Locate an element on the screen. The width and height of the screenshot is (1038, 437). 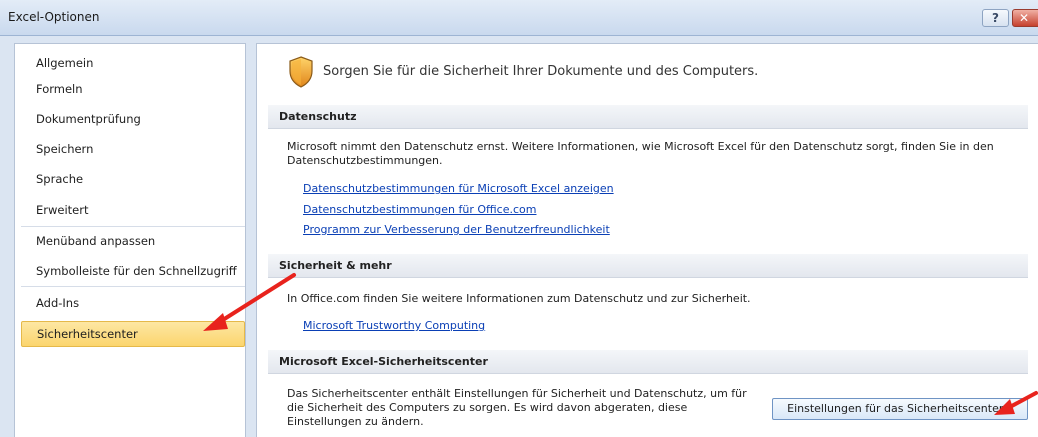
close-button: ✕ is located at coordinates (1025, 18).